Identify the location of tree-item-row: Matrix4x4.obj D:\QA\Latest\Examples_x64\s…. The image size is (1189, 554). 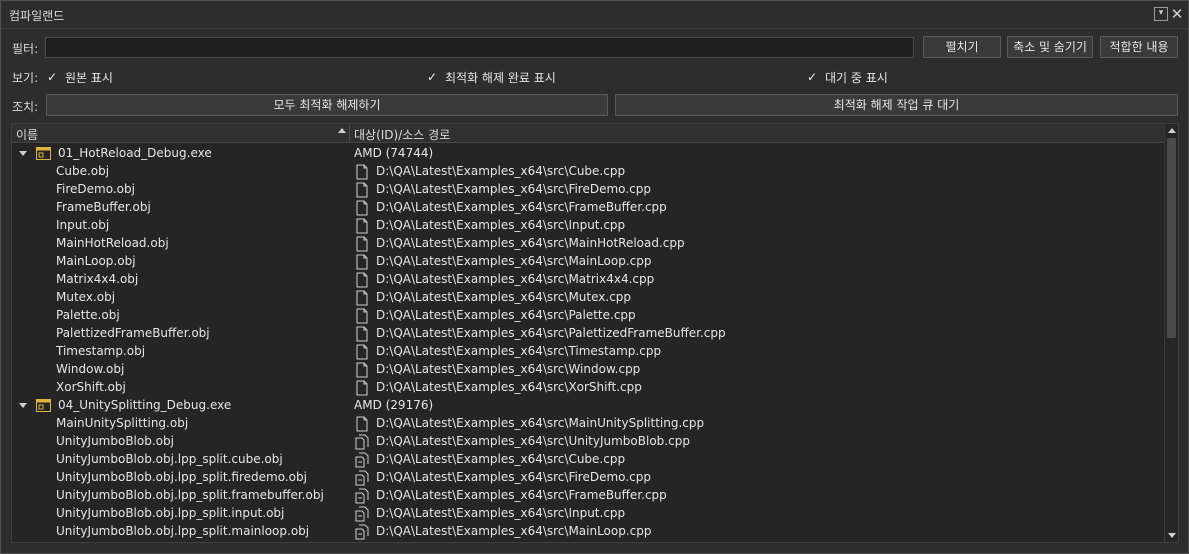
(588, 280).